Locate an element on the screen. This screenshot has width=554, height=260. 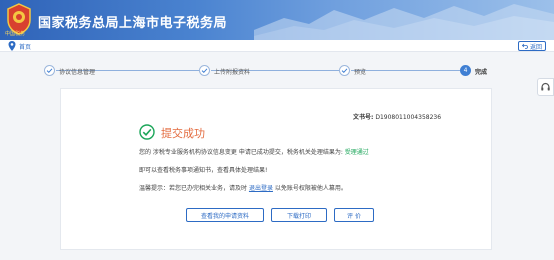
step-1-label: 协议信息管理 is located at coordinates (77, 72).